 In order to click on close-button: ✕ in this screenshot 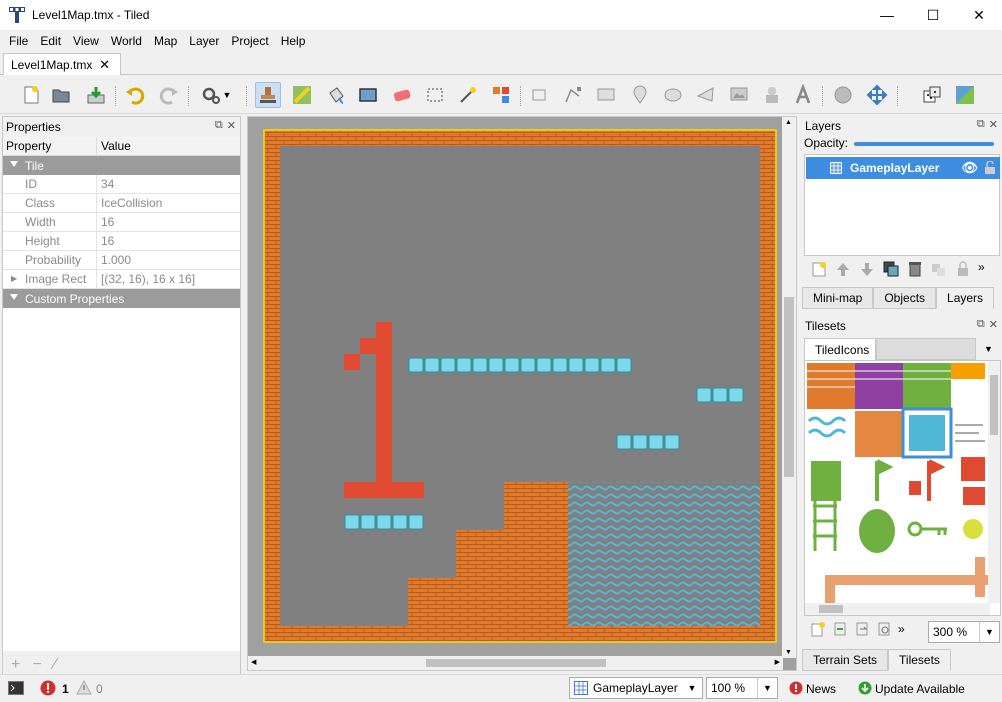, I will do `click(979, 15)`.